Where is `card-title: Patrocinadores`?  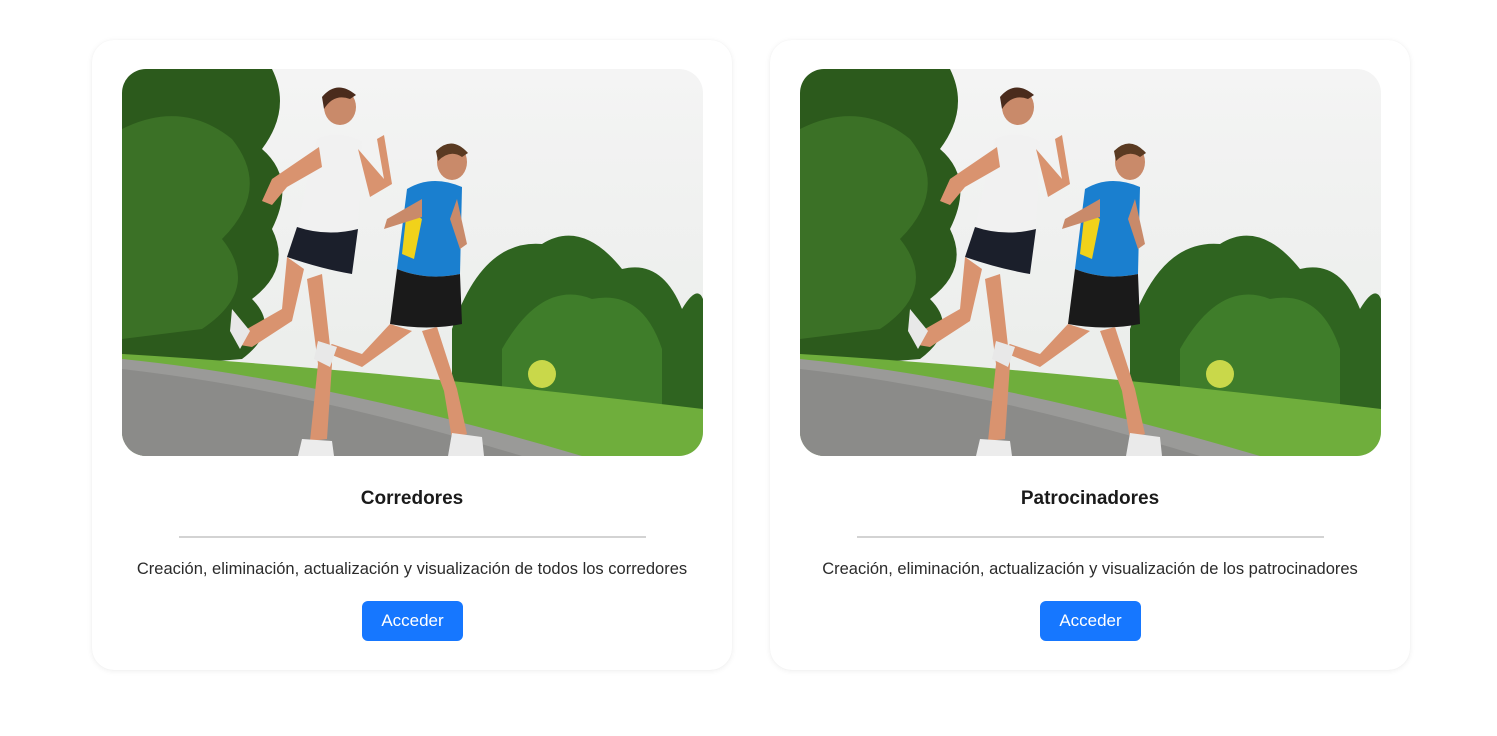 card-title: Patrocinadores is located at coordinates (1090, 498).